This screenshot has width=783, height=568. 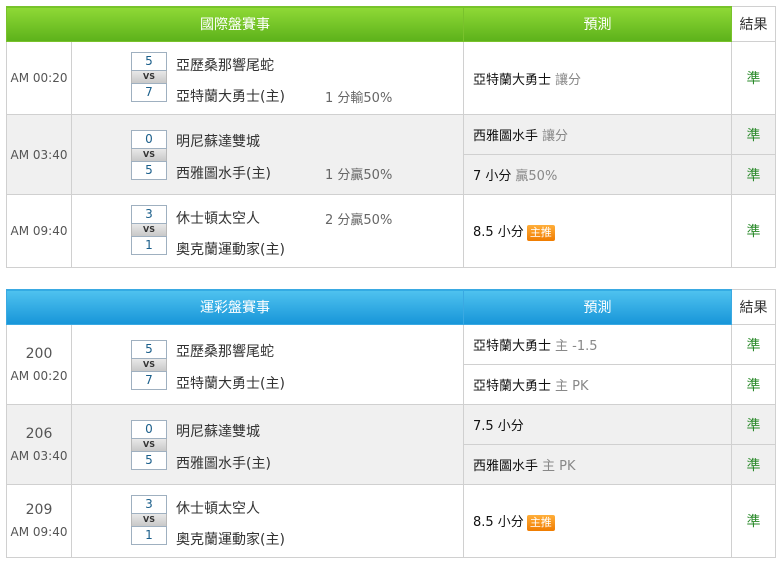 I want to click on match-cell: 0 VS 5 明尼蘇達雙城 西雅圖水手(主) 1 分贏50%, so click(x=267, y=154).